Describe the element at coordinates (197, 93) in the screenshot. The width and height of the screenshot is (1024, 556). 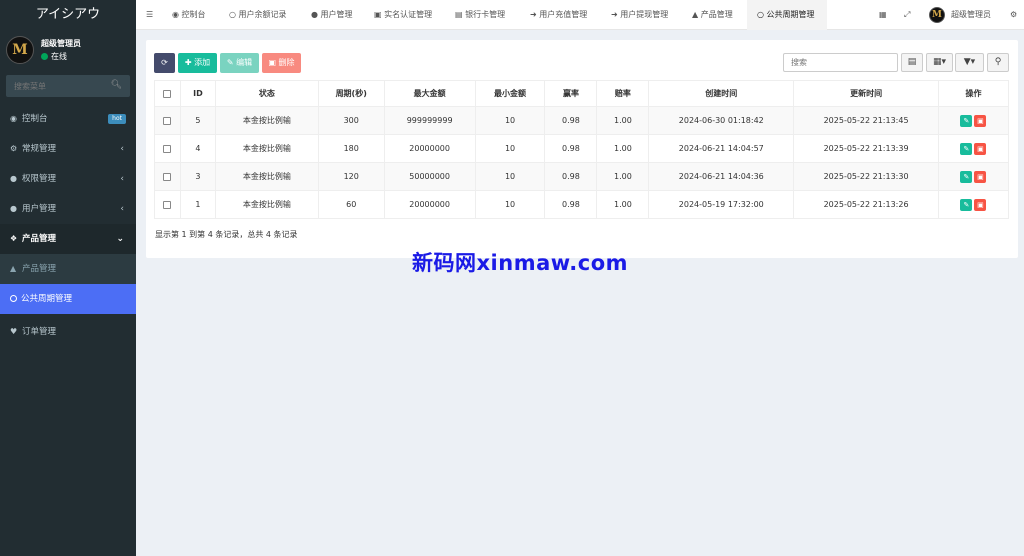
I see `col-header: ID` at that location.